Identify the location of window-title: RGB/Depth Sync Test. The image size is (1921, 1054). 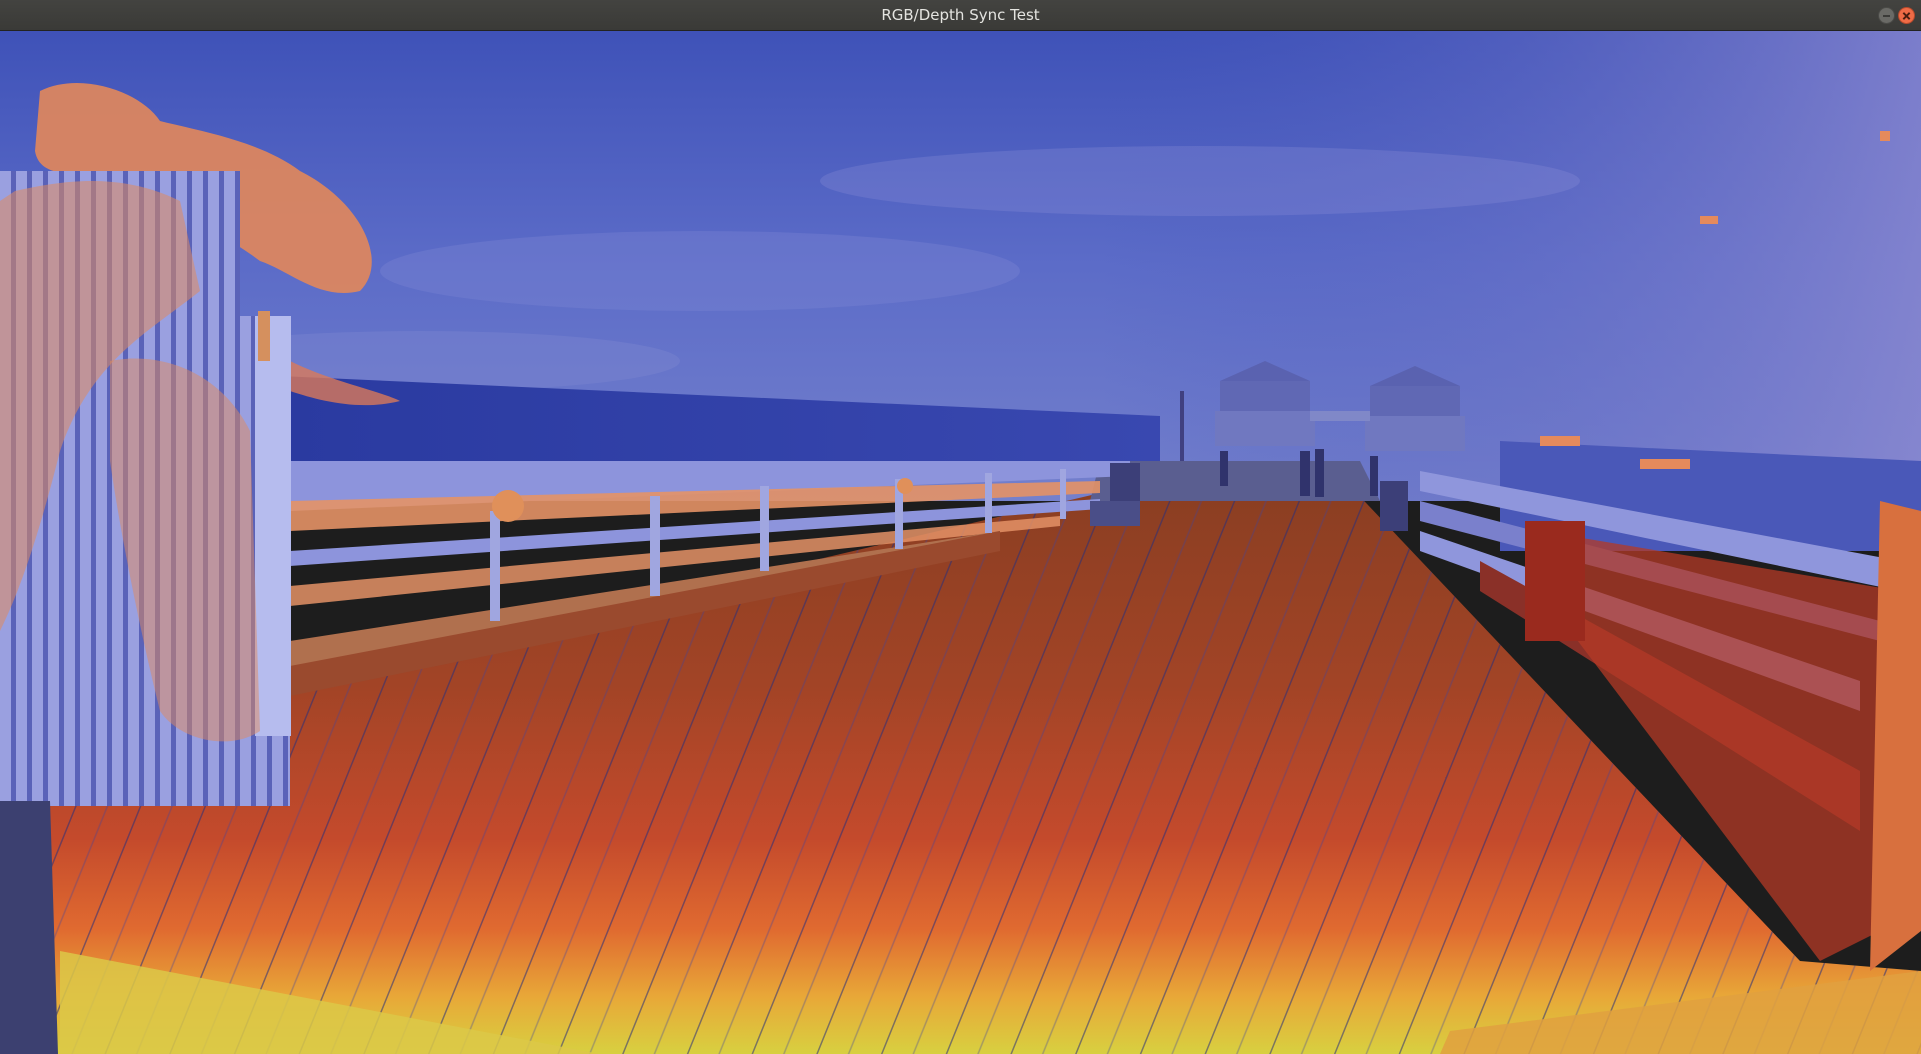
(960, 15).